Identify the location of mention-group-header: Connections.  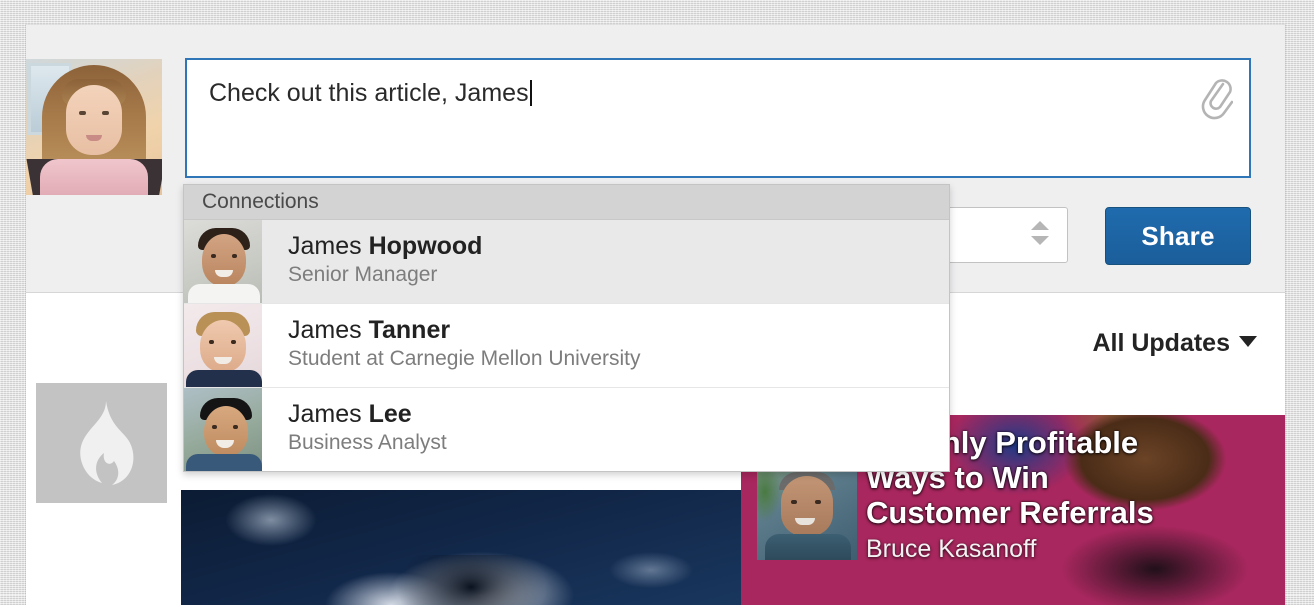
(566, 202).